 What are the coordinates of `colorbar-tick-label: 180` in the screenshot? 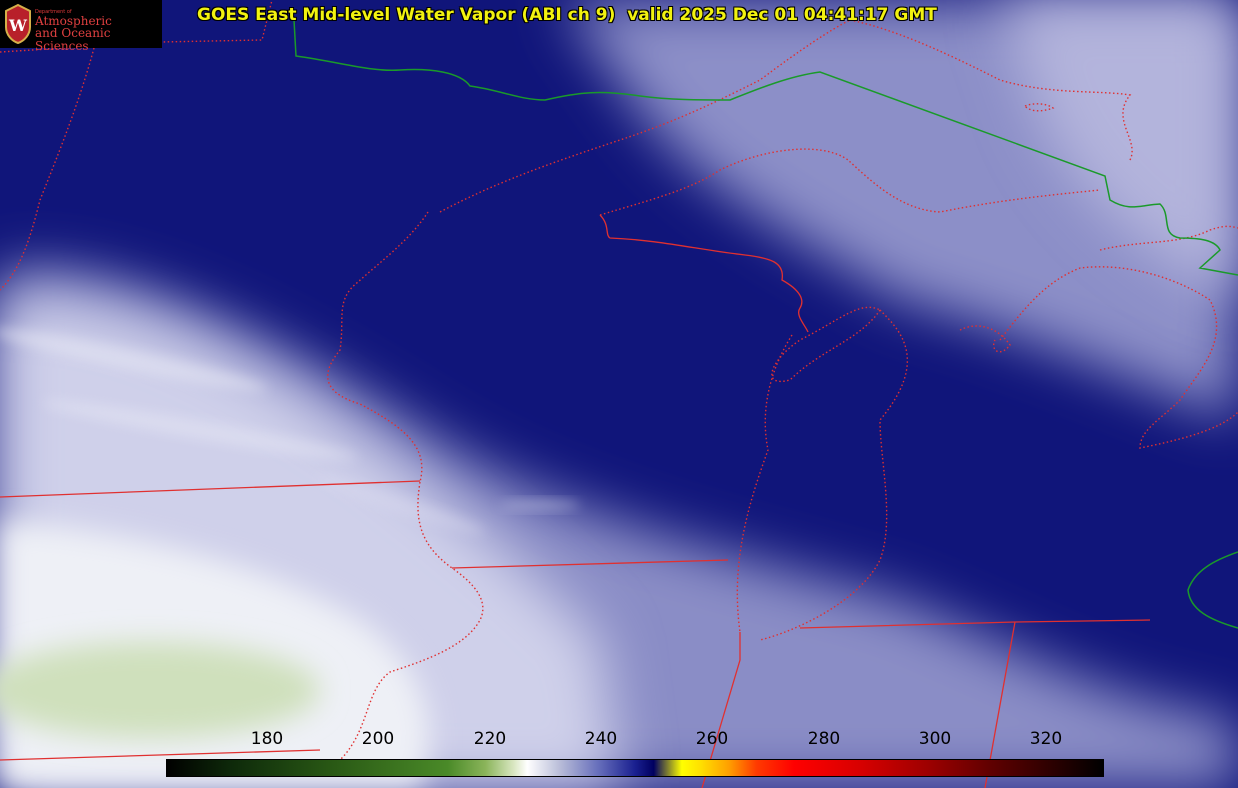 It's located at (267, 739).